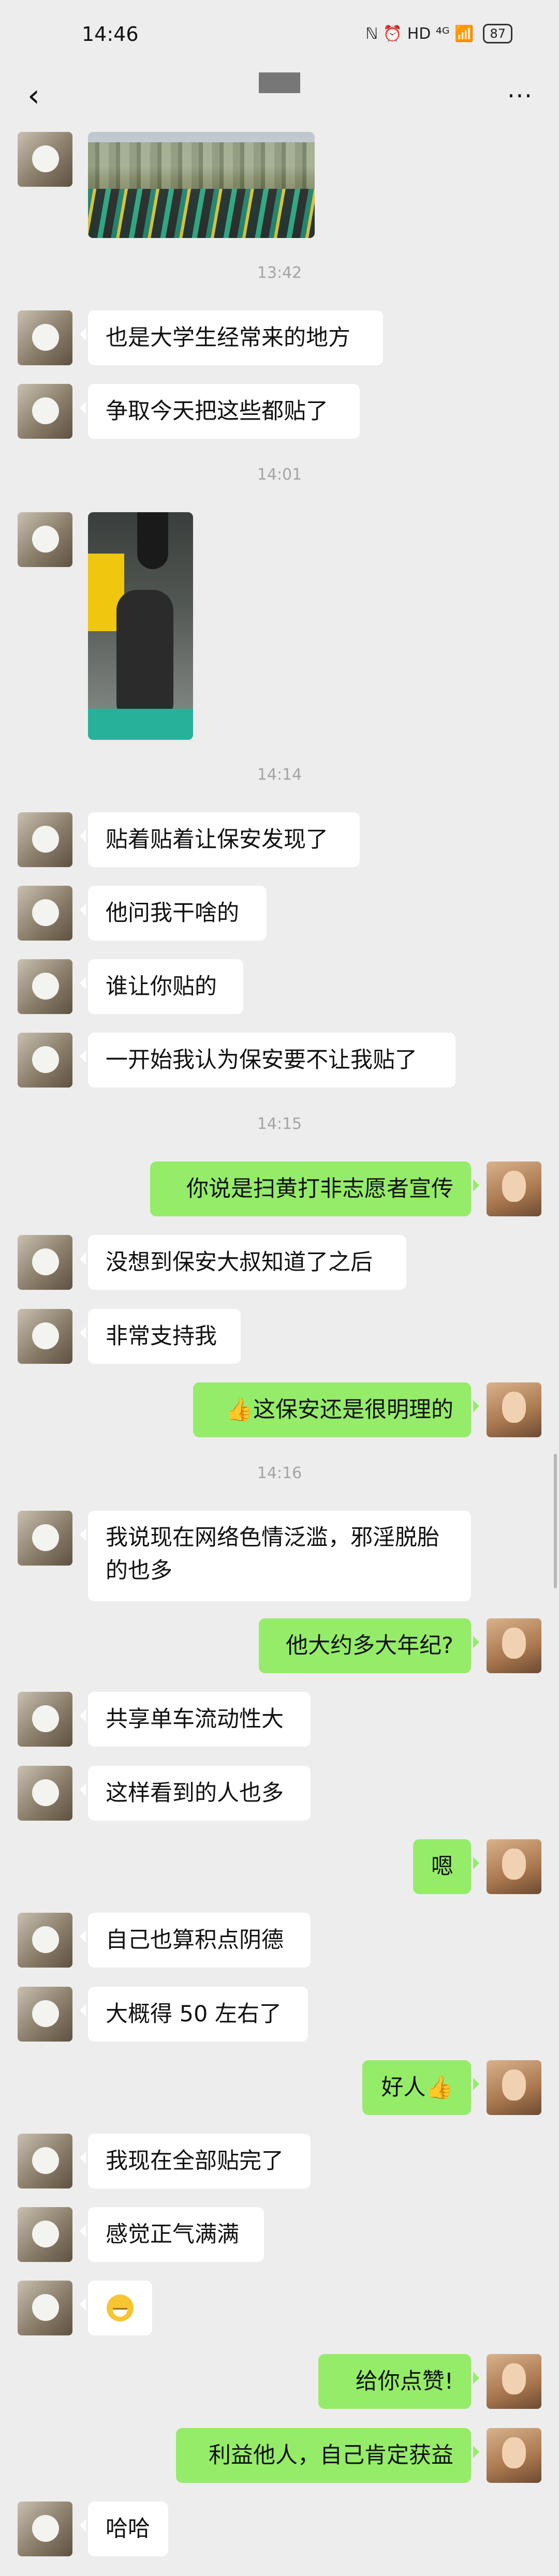 The width and height of the screenshot is (559, 2576). I want to click on timestamp: 14:15, so click(279, 1124).